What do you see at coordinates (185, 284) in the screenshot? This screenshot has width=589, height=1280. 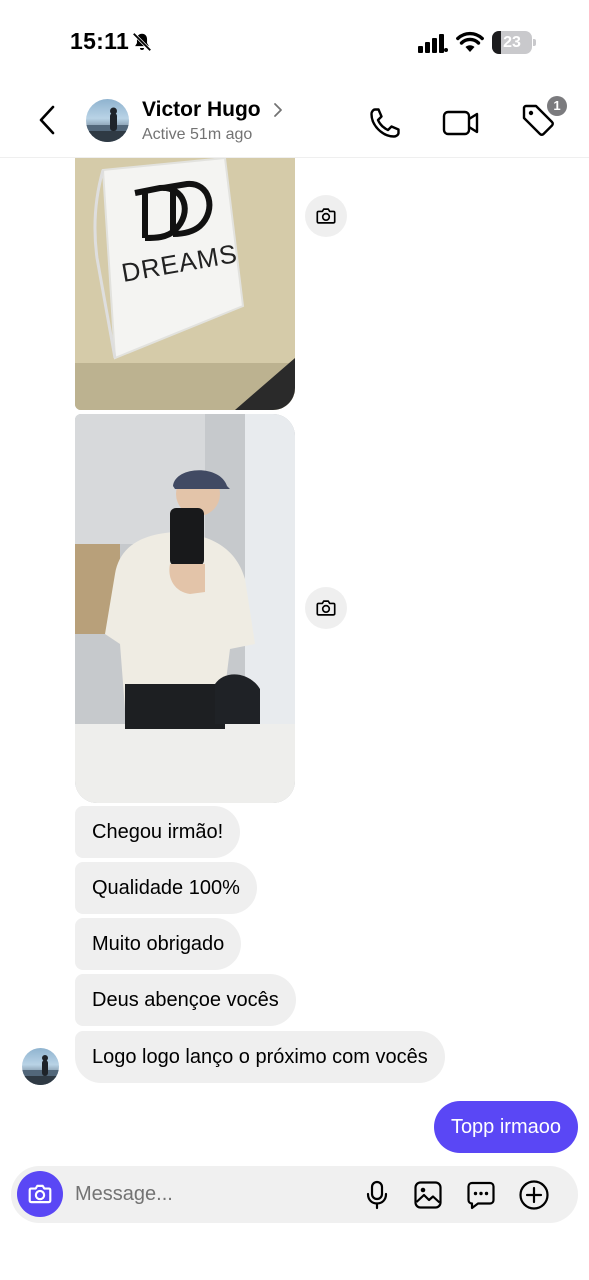 I see `received-photo-1: DREAMS` at bounding box center [185, 284].